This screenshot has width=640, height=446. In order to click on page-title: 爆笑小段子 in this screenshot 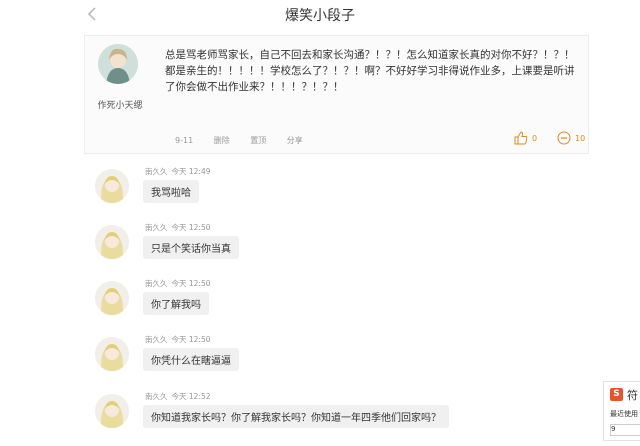, I will do `click(320, 16)`.